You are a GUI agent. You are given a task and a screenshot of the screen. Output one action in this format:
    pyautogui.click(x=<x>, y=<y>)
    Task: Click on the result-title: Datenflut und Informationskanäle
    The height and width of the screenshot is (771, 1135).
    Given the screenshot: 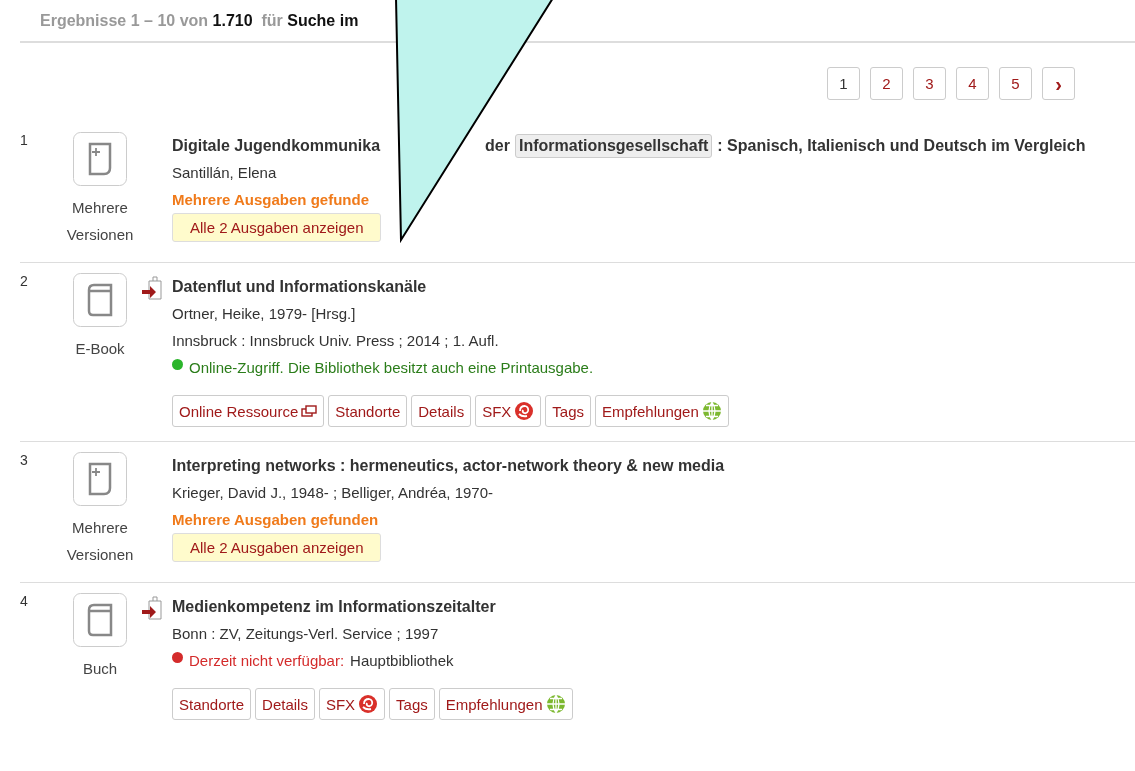 What is the action you would take?
    pyautogui.click(x=299, y=286)
    